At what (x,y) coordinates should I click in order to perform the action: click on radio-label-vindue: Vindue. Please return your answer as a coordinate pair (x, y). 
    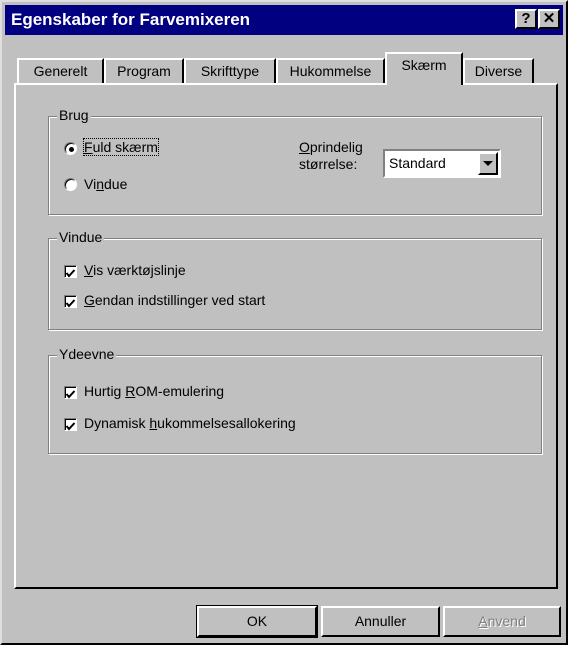
    Looking at the image, I should click on (105, 184).